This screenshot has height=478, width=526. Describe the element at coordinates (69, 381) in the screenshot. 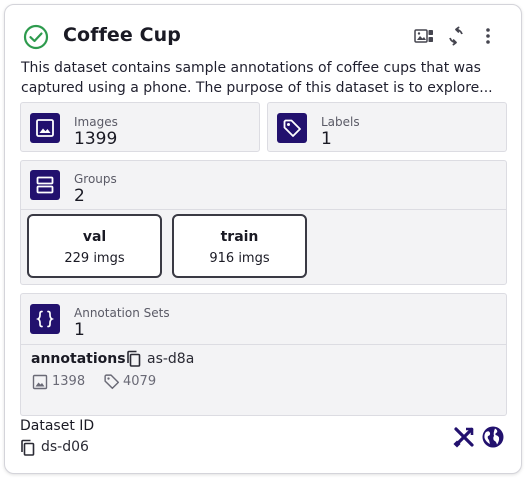

I see `annotation-set-images: 1398` at that location.